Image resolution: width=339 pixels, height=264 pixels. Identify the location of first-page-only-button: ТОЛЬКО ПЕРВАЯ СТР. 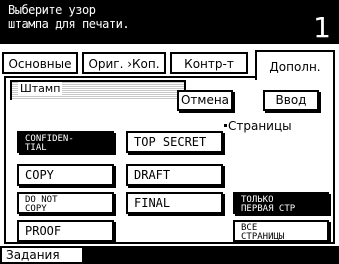
(281, 203).